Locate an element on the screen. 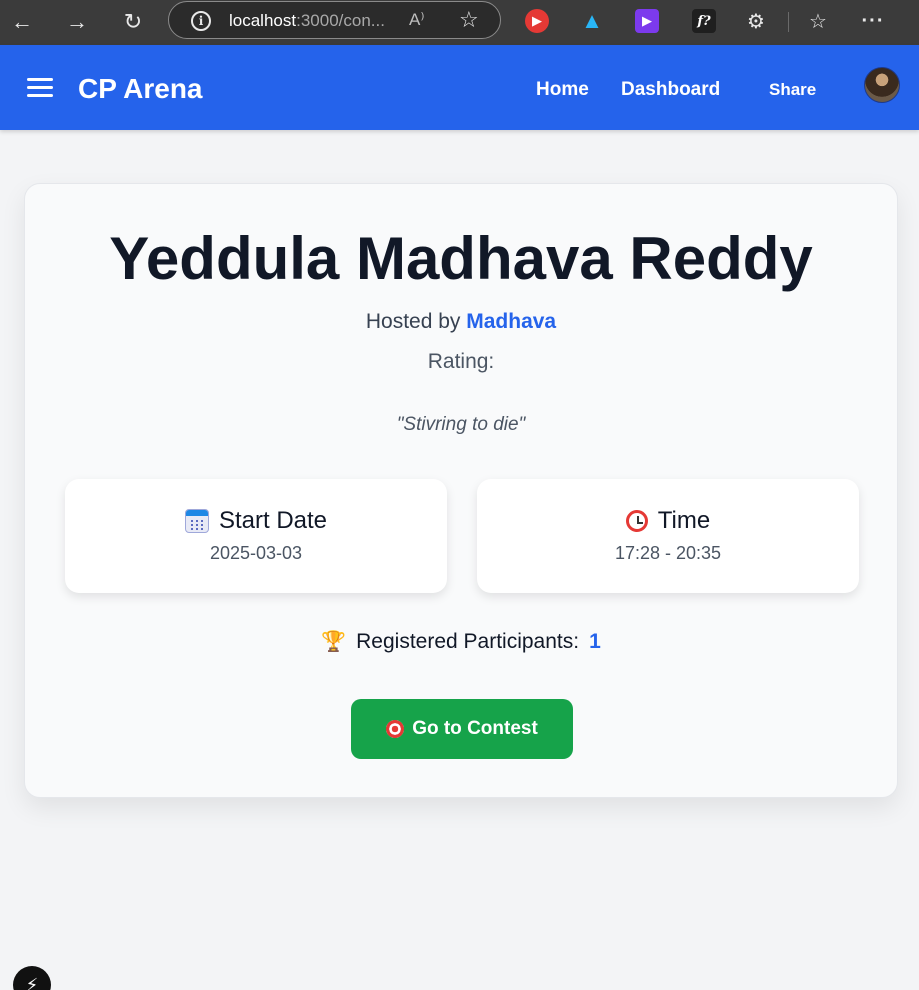  forward-icon: → is located at coordinates (77, 22).